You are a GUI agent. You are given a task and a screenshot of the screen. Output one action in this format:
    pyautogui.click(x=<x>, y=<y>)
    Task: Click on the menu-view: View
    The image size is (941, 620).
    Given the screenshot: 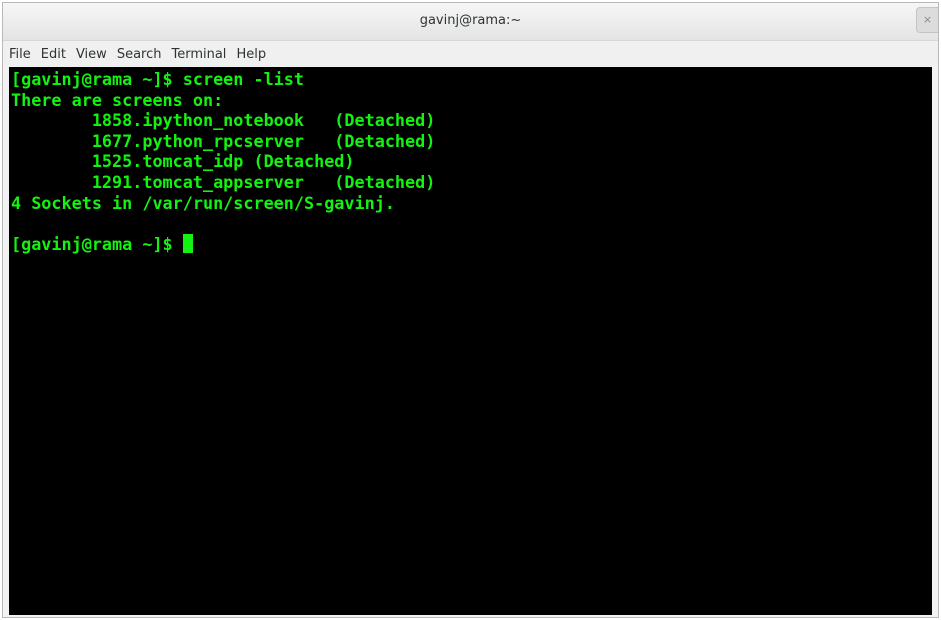 What is the action you would take?
    pyautogui.click(x=91, y=53)
    